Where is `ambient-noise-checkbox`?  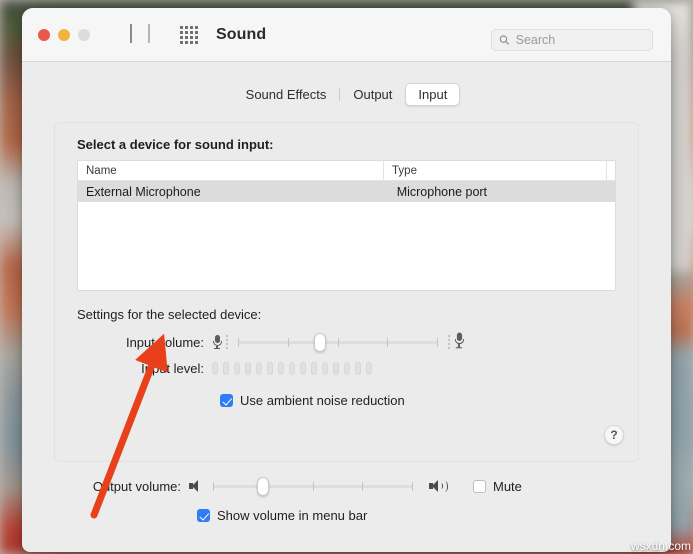
ambient-noise-checkbox is located at coordinates (226, 400).